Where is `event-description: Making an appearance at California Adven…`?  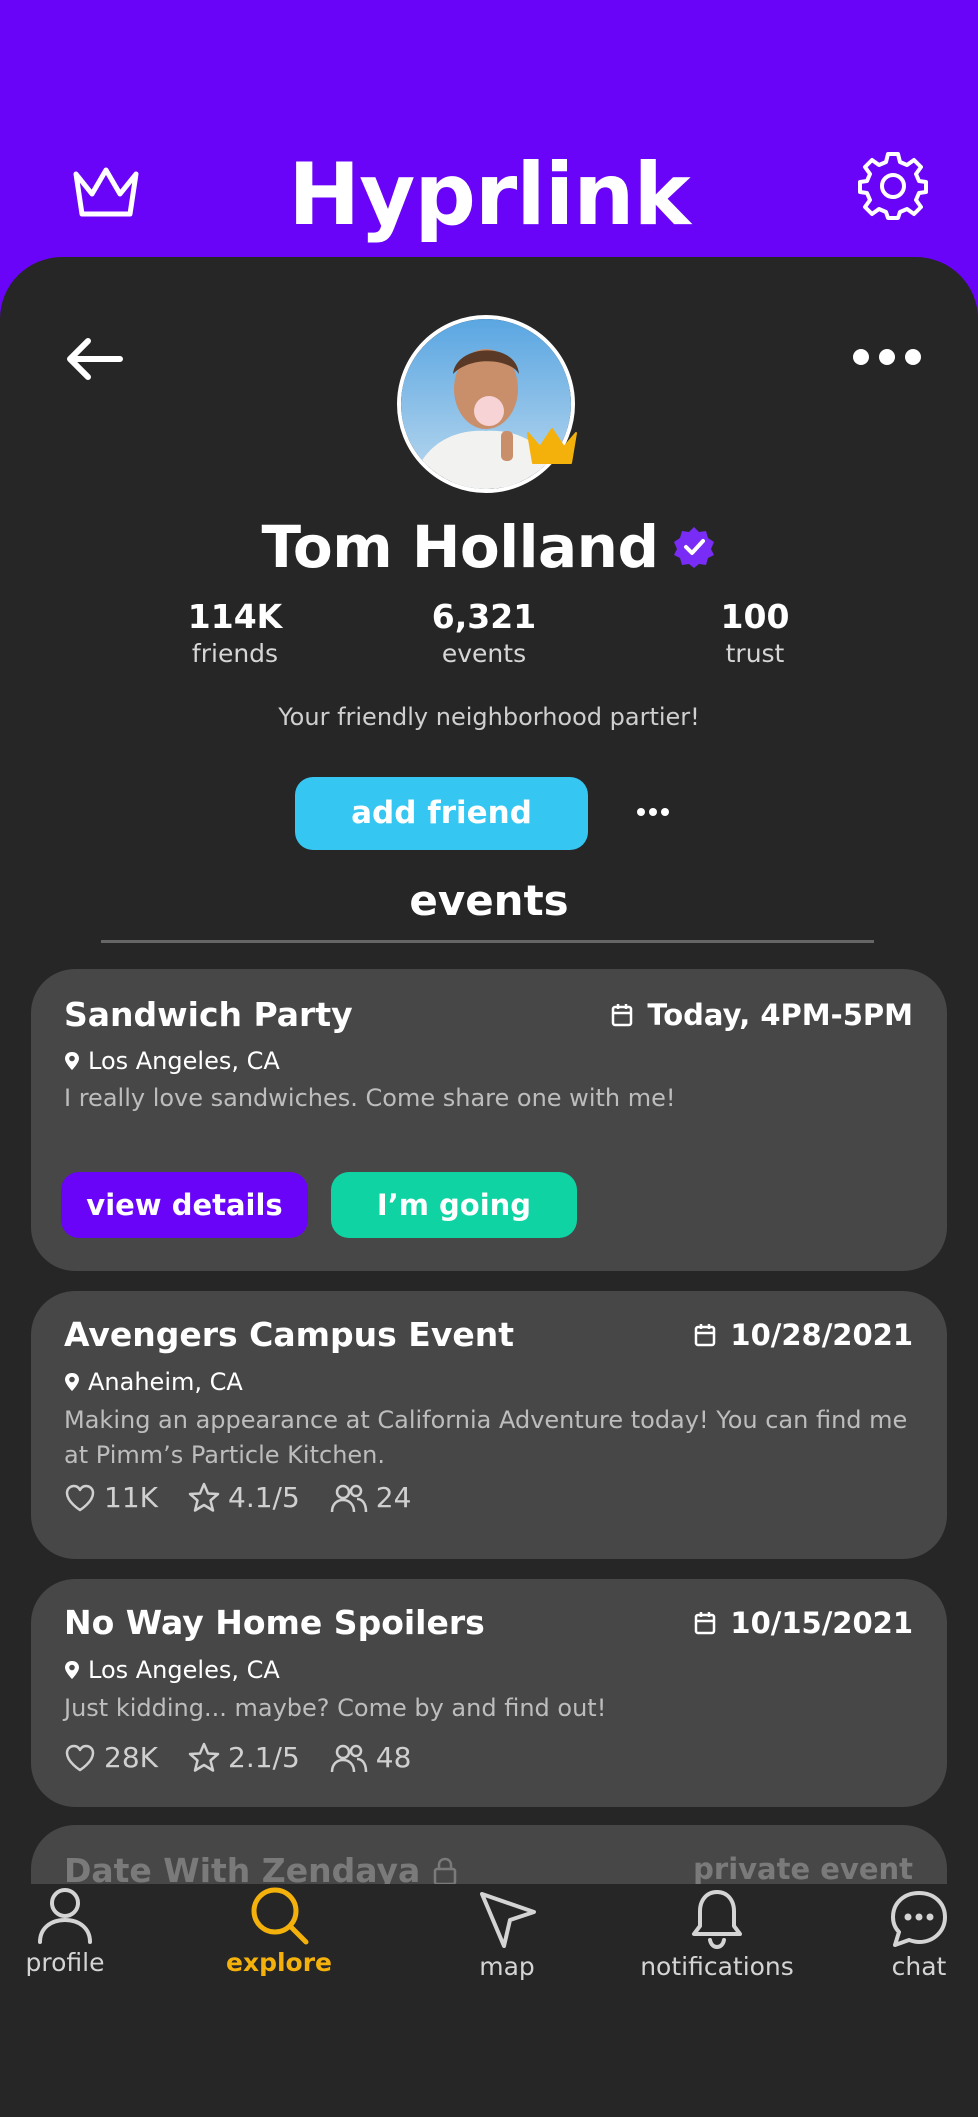
event-description: Making an appearance at California Adven… is located at coordinates (486, 1437).